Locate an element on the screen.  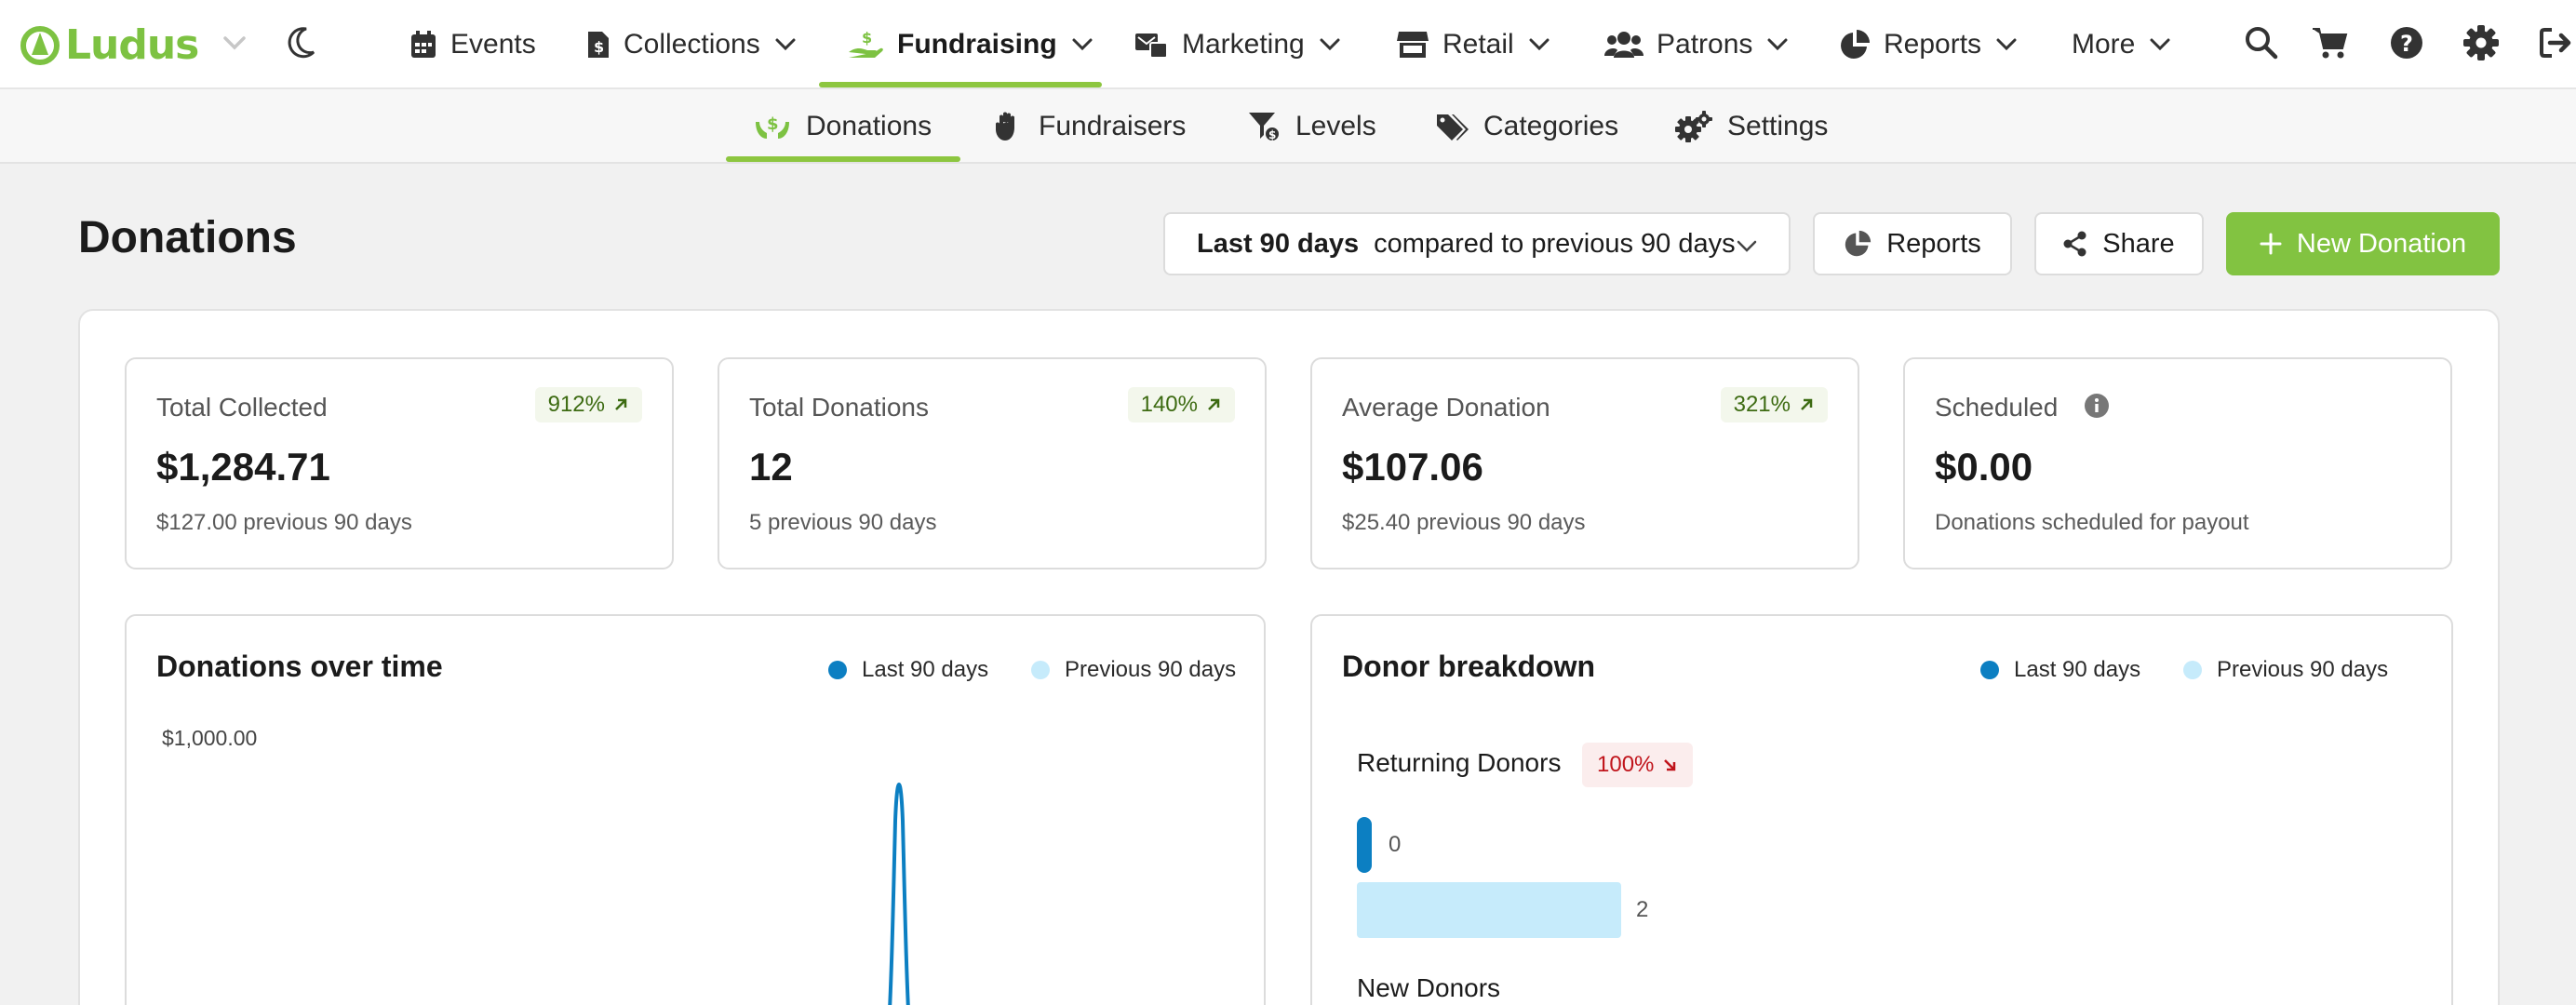
legend-current: Last 90 days is located at coordinates (2060, 670).